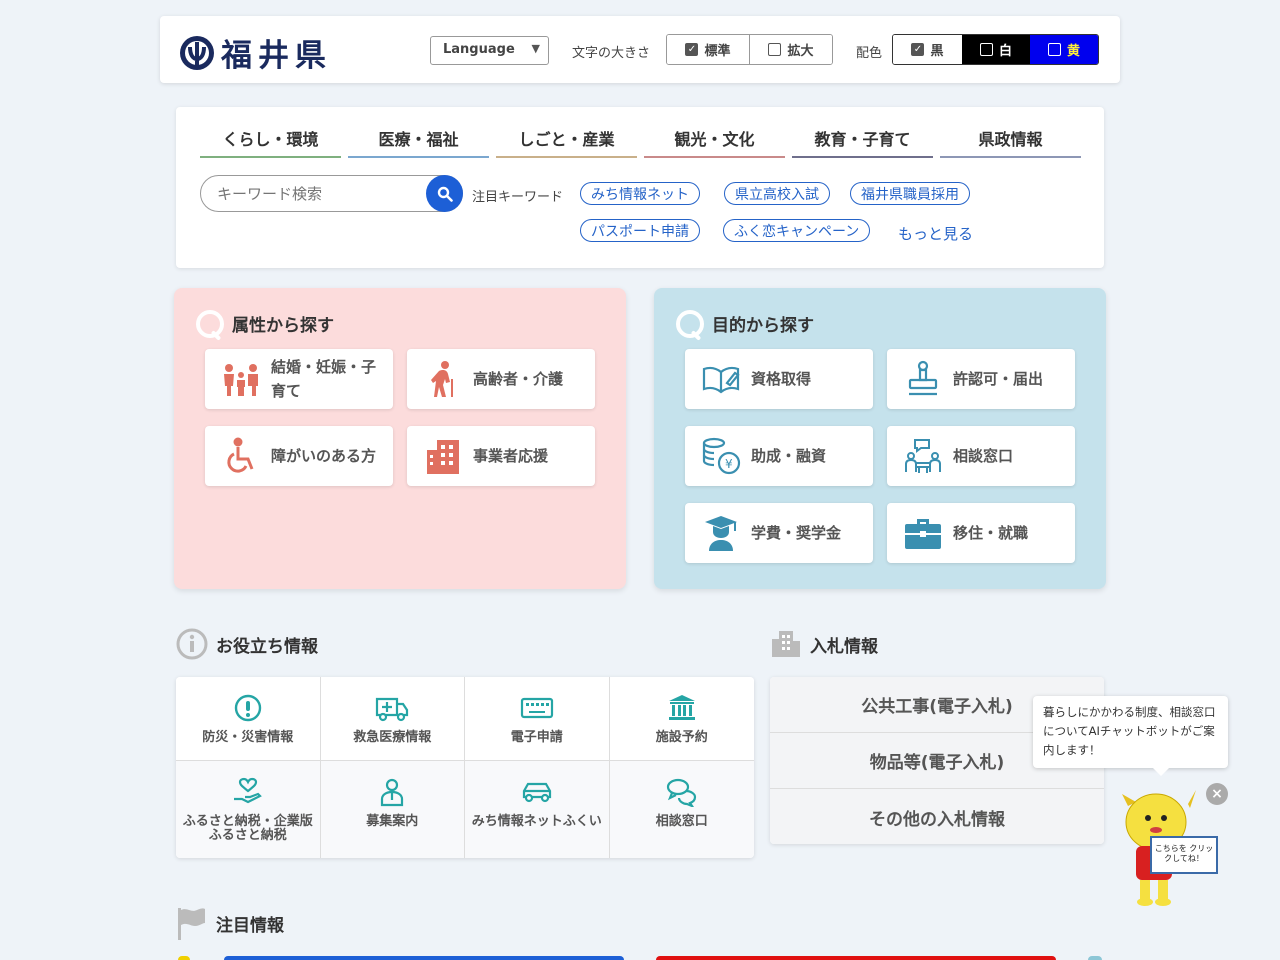  I want to click on color-yellow-label: 黄, so click(1073, 51).